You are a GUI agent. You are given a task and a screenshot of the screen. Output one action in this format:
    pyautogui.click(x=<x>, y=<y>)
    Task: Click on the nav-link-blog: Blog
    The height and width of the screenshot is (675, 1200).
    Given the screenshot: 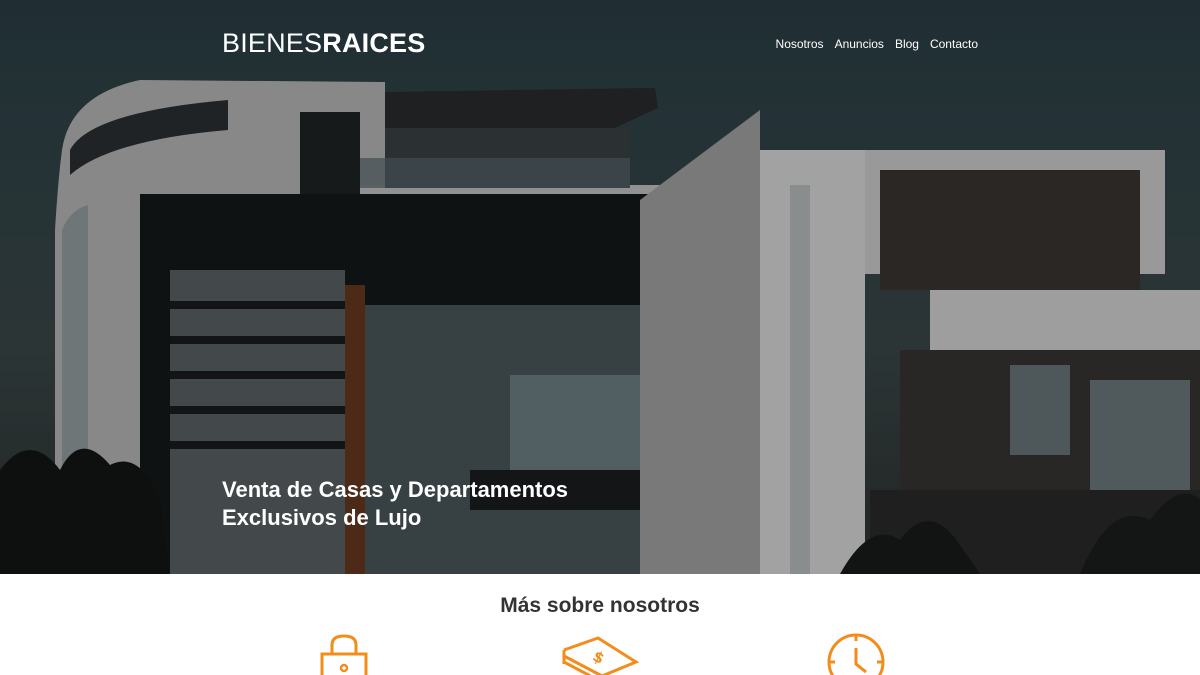 What is the action you would take?
    pyautogui.click(x=907, y=44)
    